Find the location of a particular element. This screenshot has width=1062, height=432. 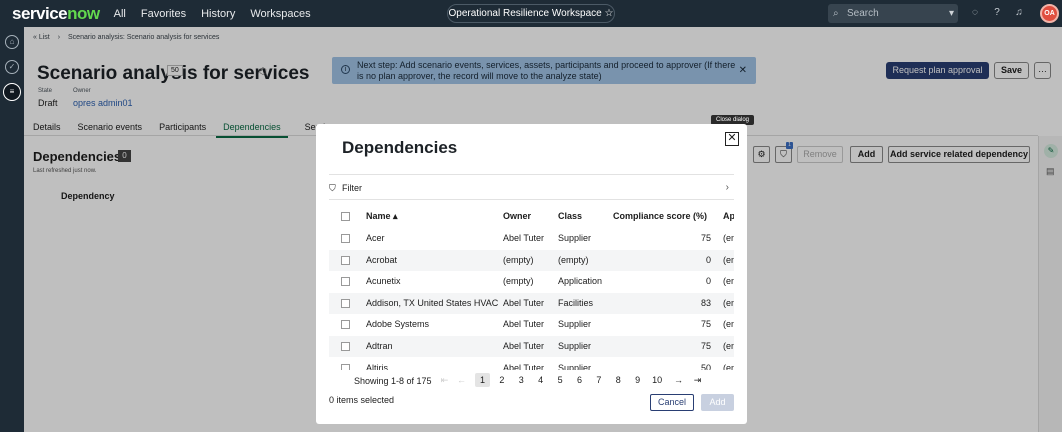

bell-icon: ♫ is located at coordinates (1019, 13).